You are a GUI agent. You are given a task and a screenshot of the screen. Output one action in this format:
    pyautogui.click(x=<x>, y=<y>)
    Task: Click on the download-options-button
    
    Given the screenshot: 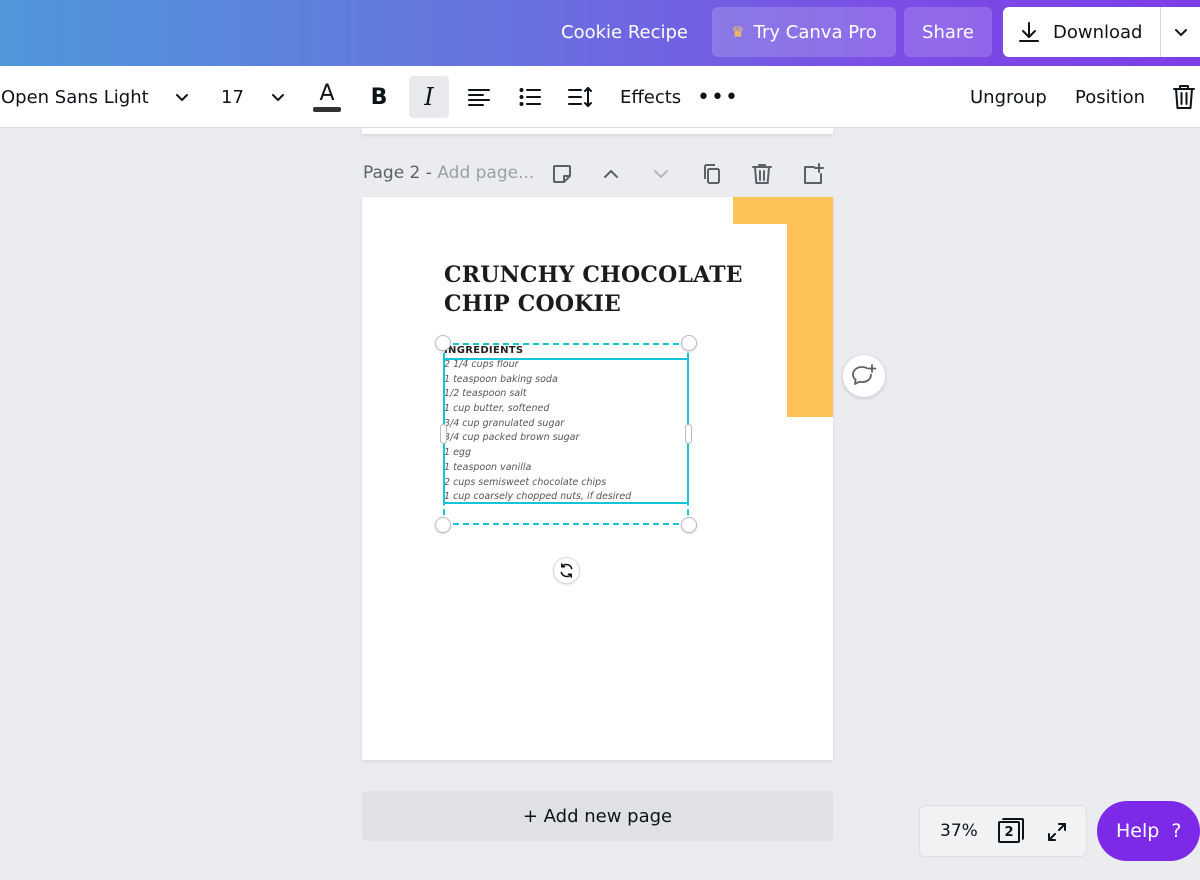 What is the action you would take?
    pyautogui.click(x=1180, y=32)
    